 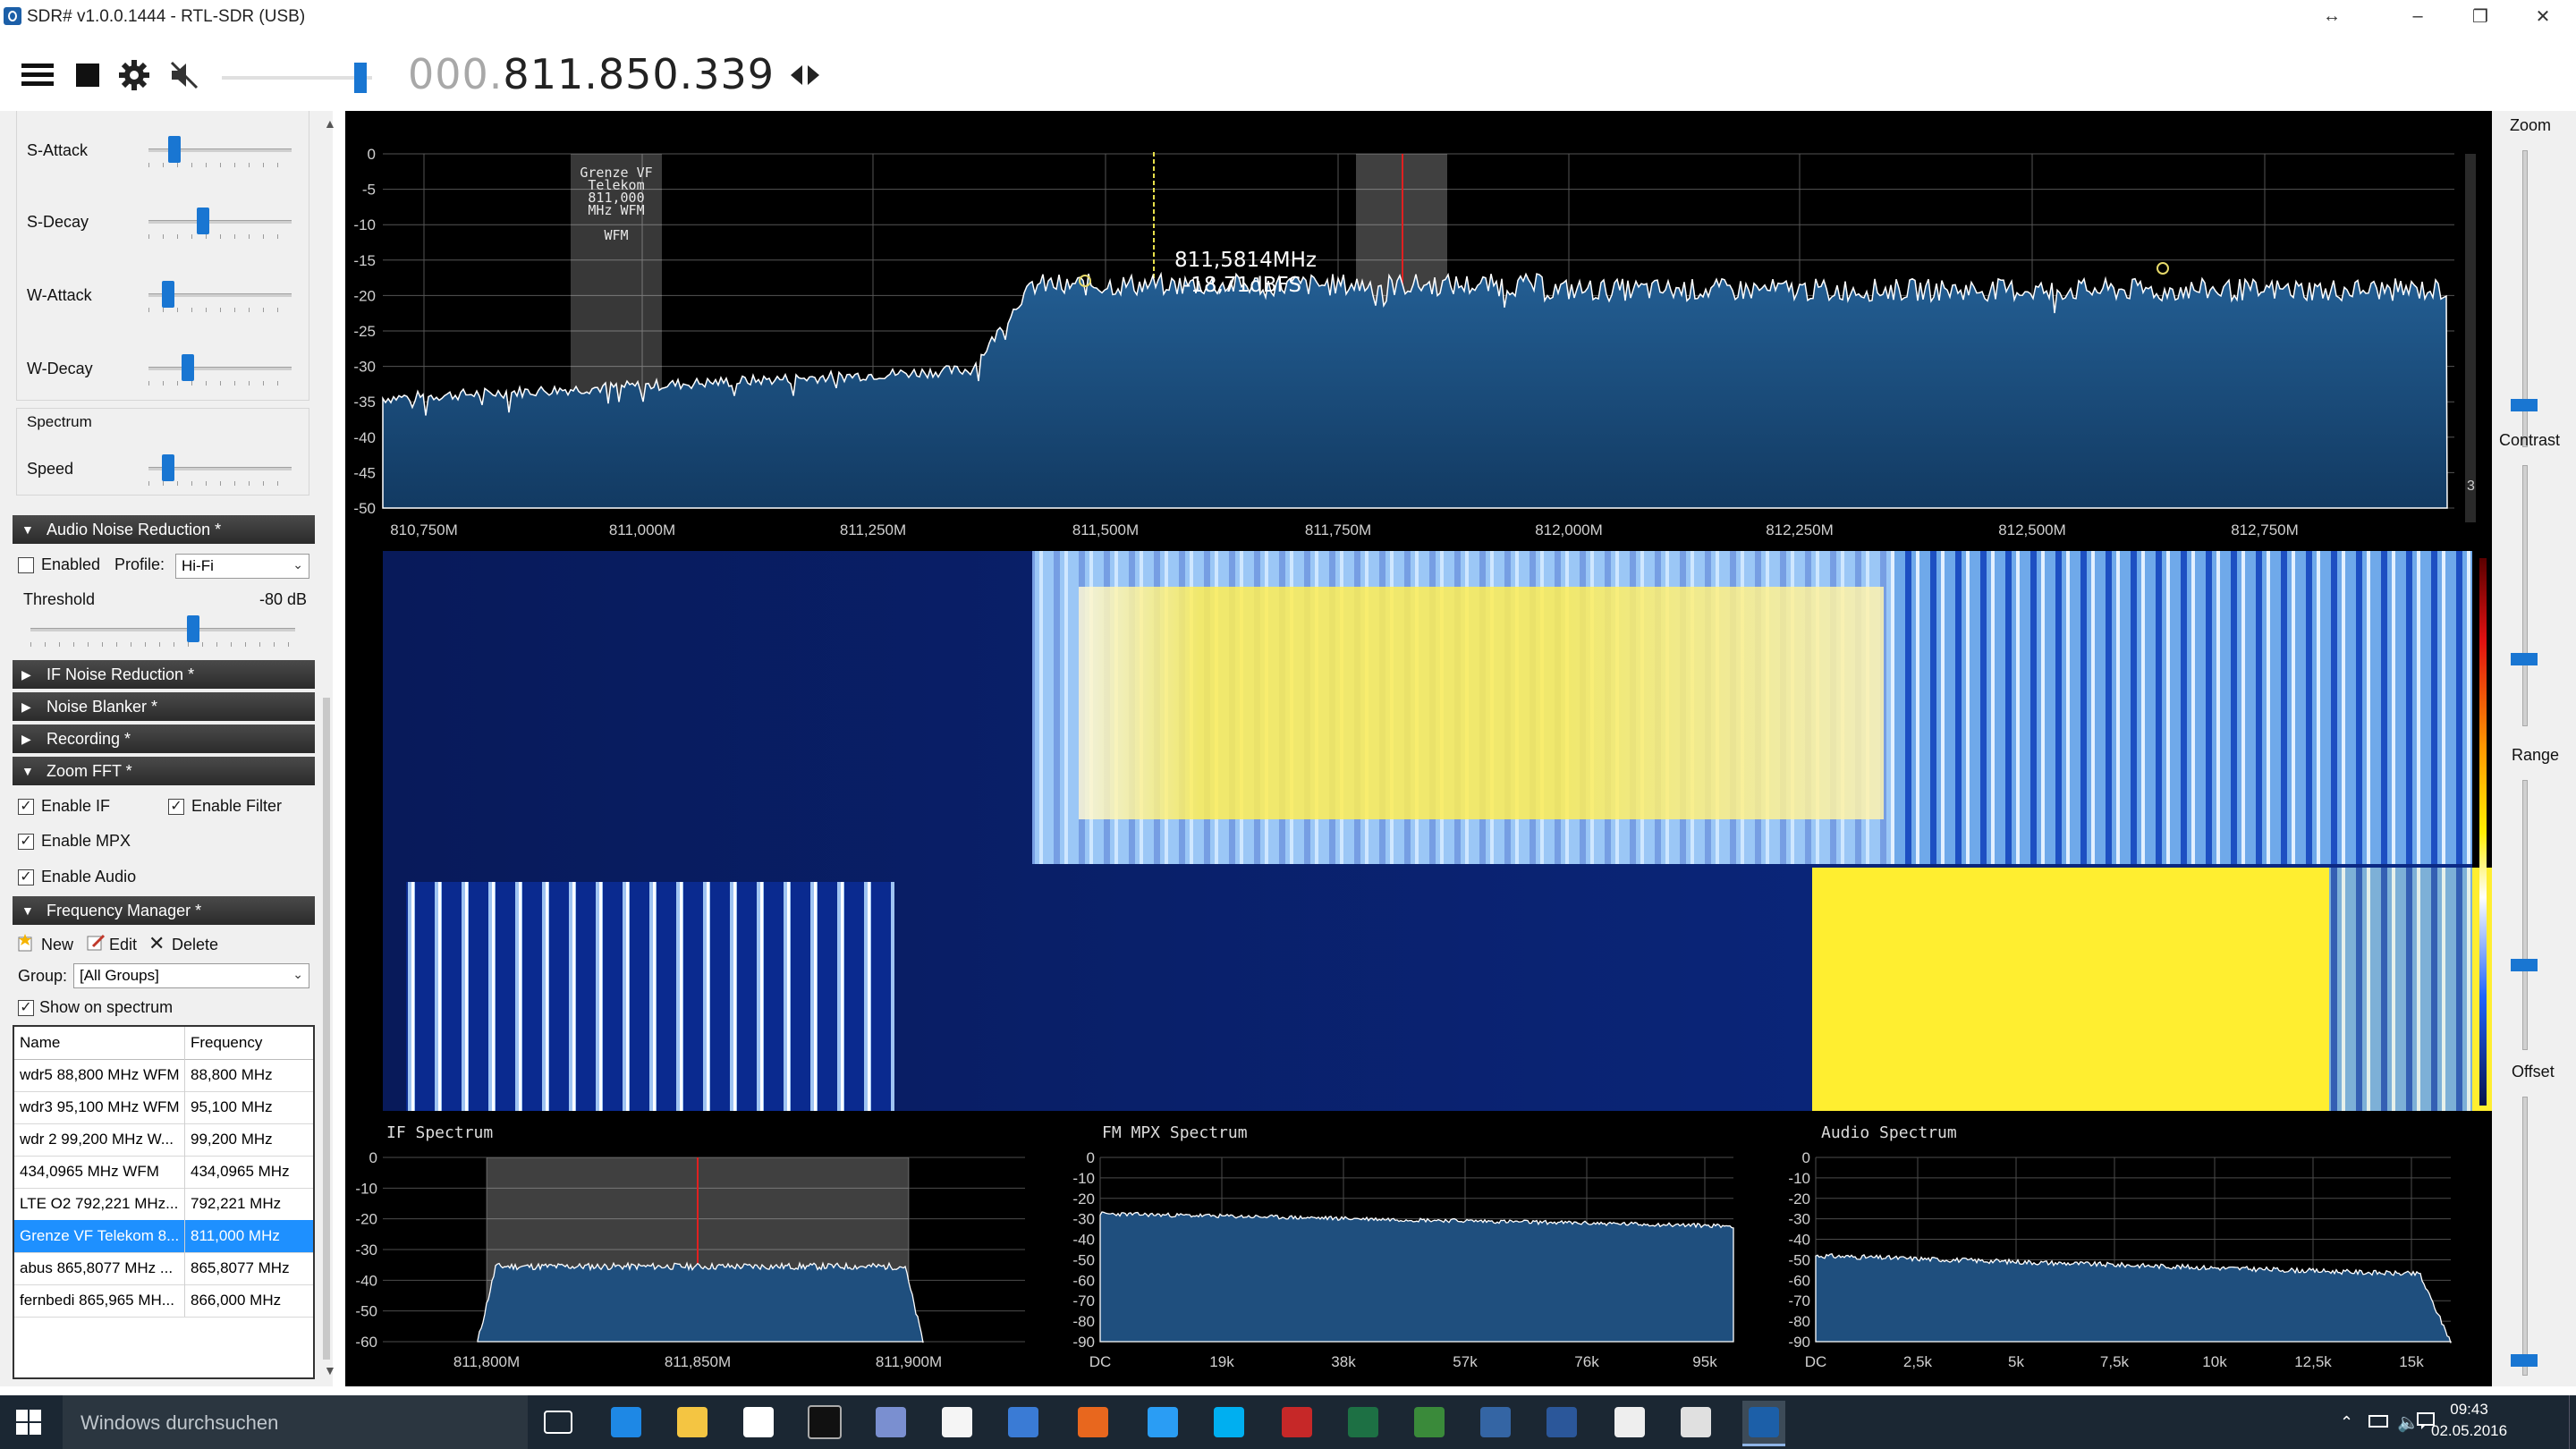 I want to click on range-slider-track, so click(x=2525, y=915).